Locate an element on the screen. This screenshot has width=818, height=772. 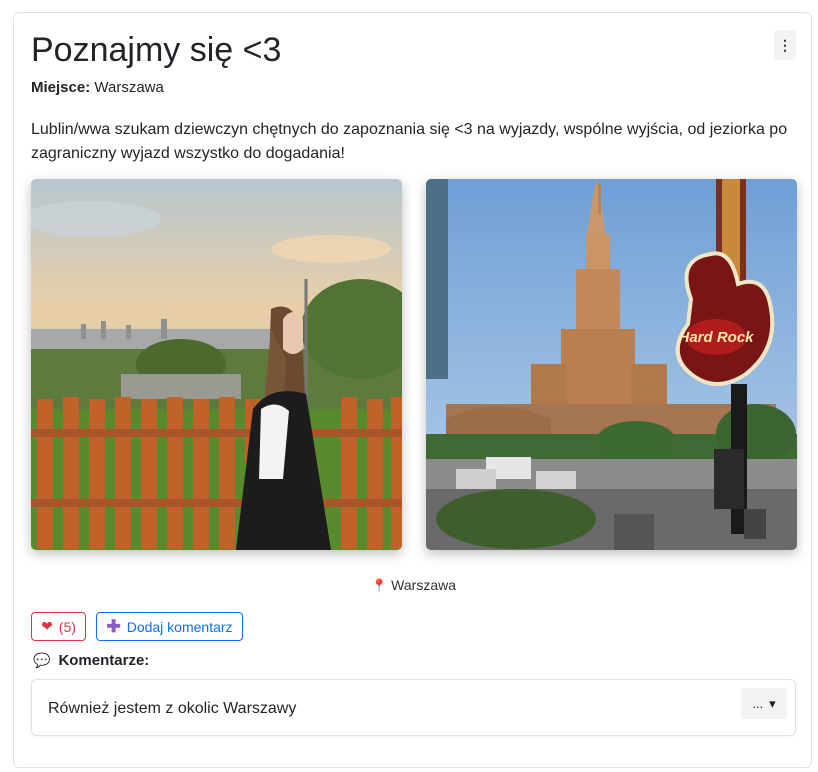
plus-icon: ✚ is located at coordinates (113, 626).